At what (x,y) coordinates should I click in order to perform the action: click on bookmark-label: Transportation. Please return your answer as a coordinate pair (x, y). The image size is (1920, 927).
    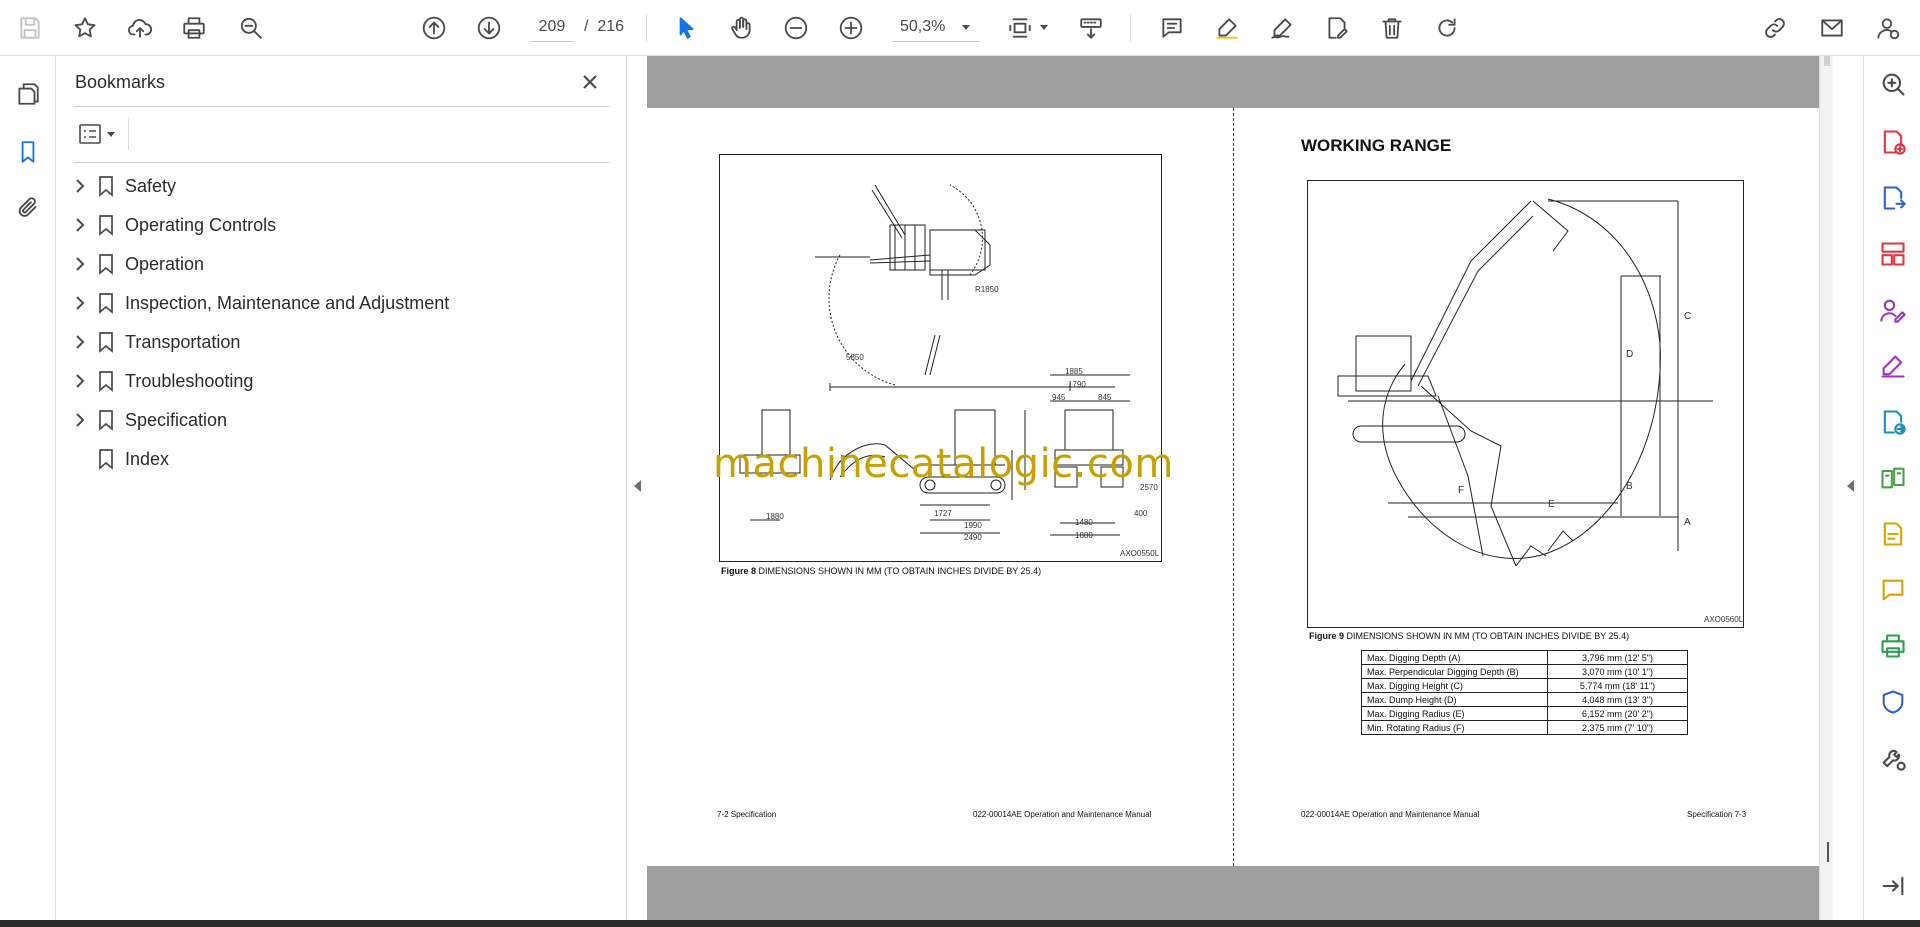
    Looking at the image, I should click on (183, 342).